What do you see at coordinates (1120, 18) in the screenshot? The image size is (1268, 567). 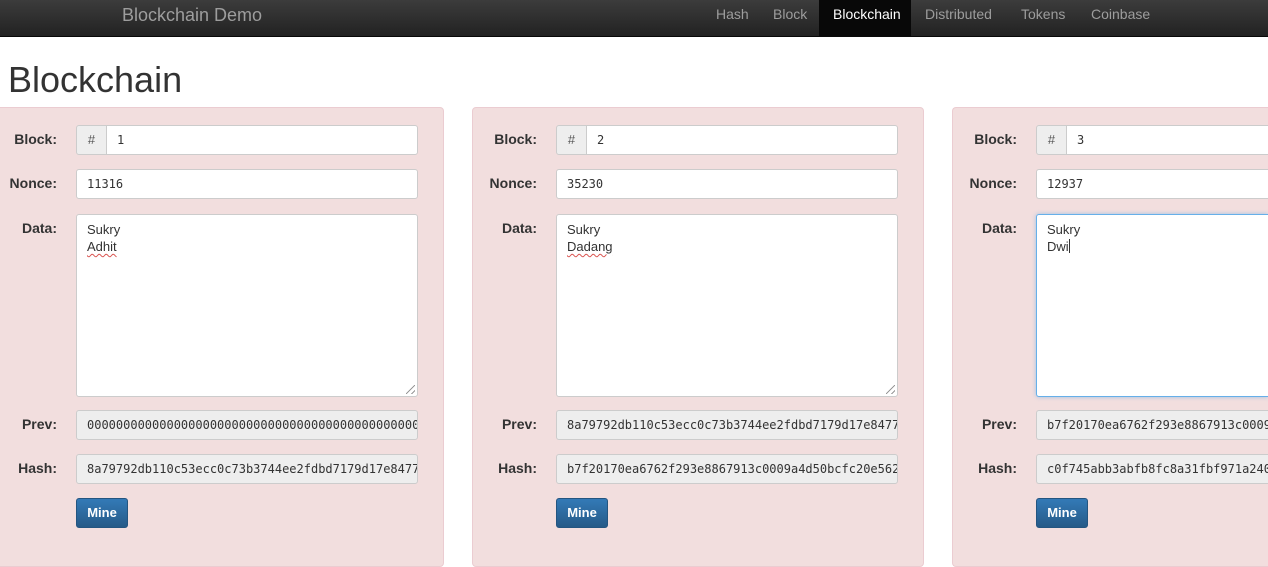 I see `nav-link-coinbase: Coinbase` at bounding box center [1120, 18].